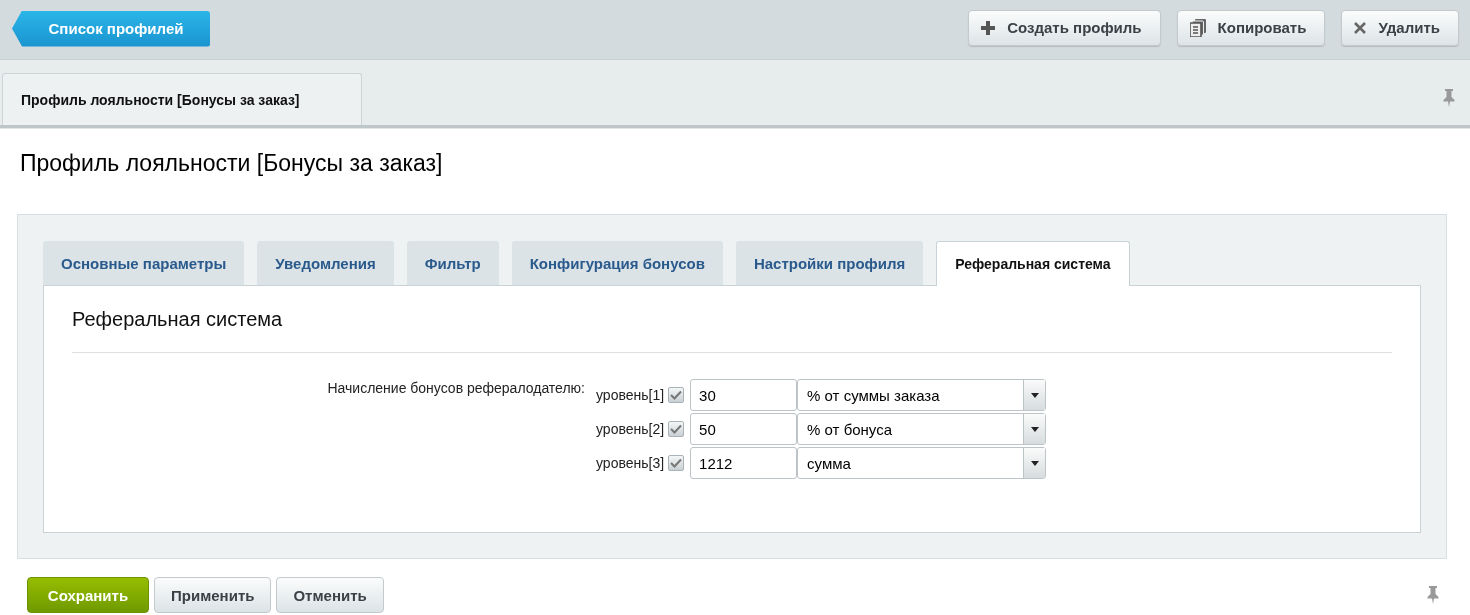 Image resolution: width=1470 pixels, height=615 pixels. What do you see at coordinates (630, 463) in the screenshot?
I see `level-label: уровень[3]` at bounding box center [630, 463].